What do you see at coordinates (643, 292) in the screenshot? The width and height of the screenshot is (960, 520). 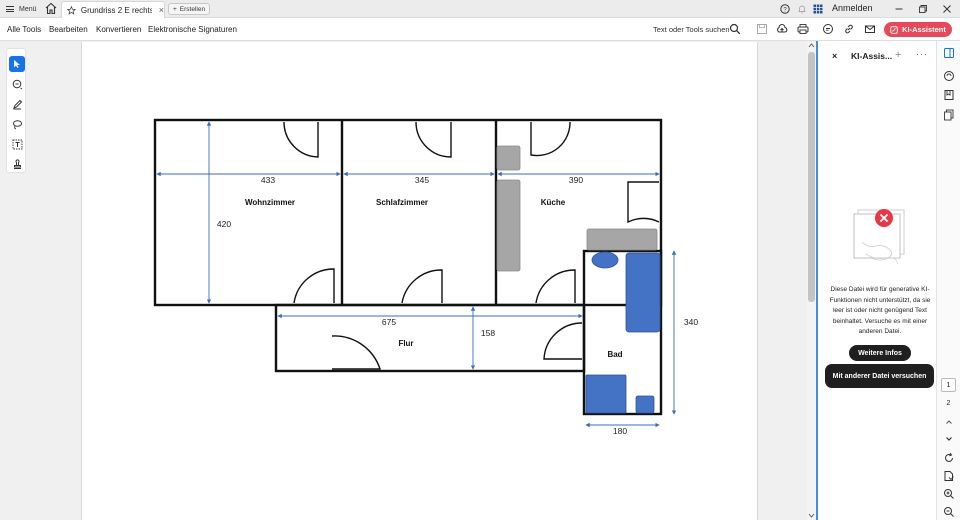 I see `bathtub` at bounding box center [643, 292].